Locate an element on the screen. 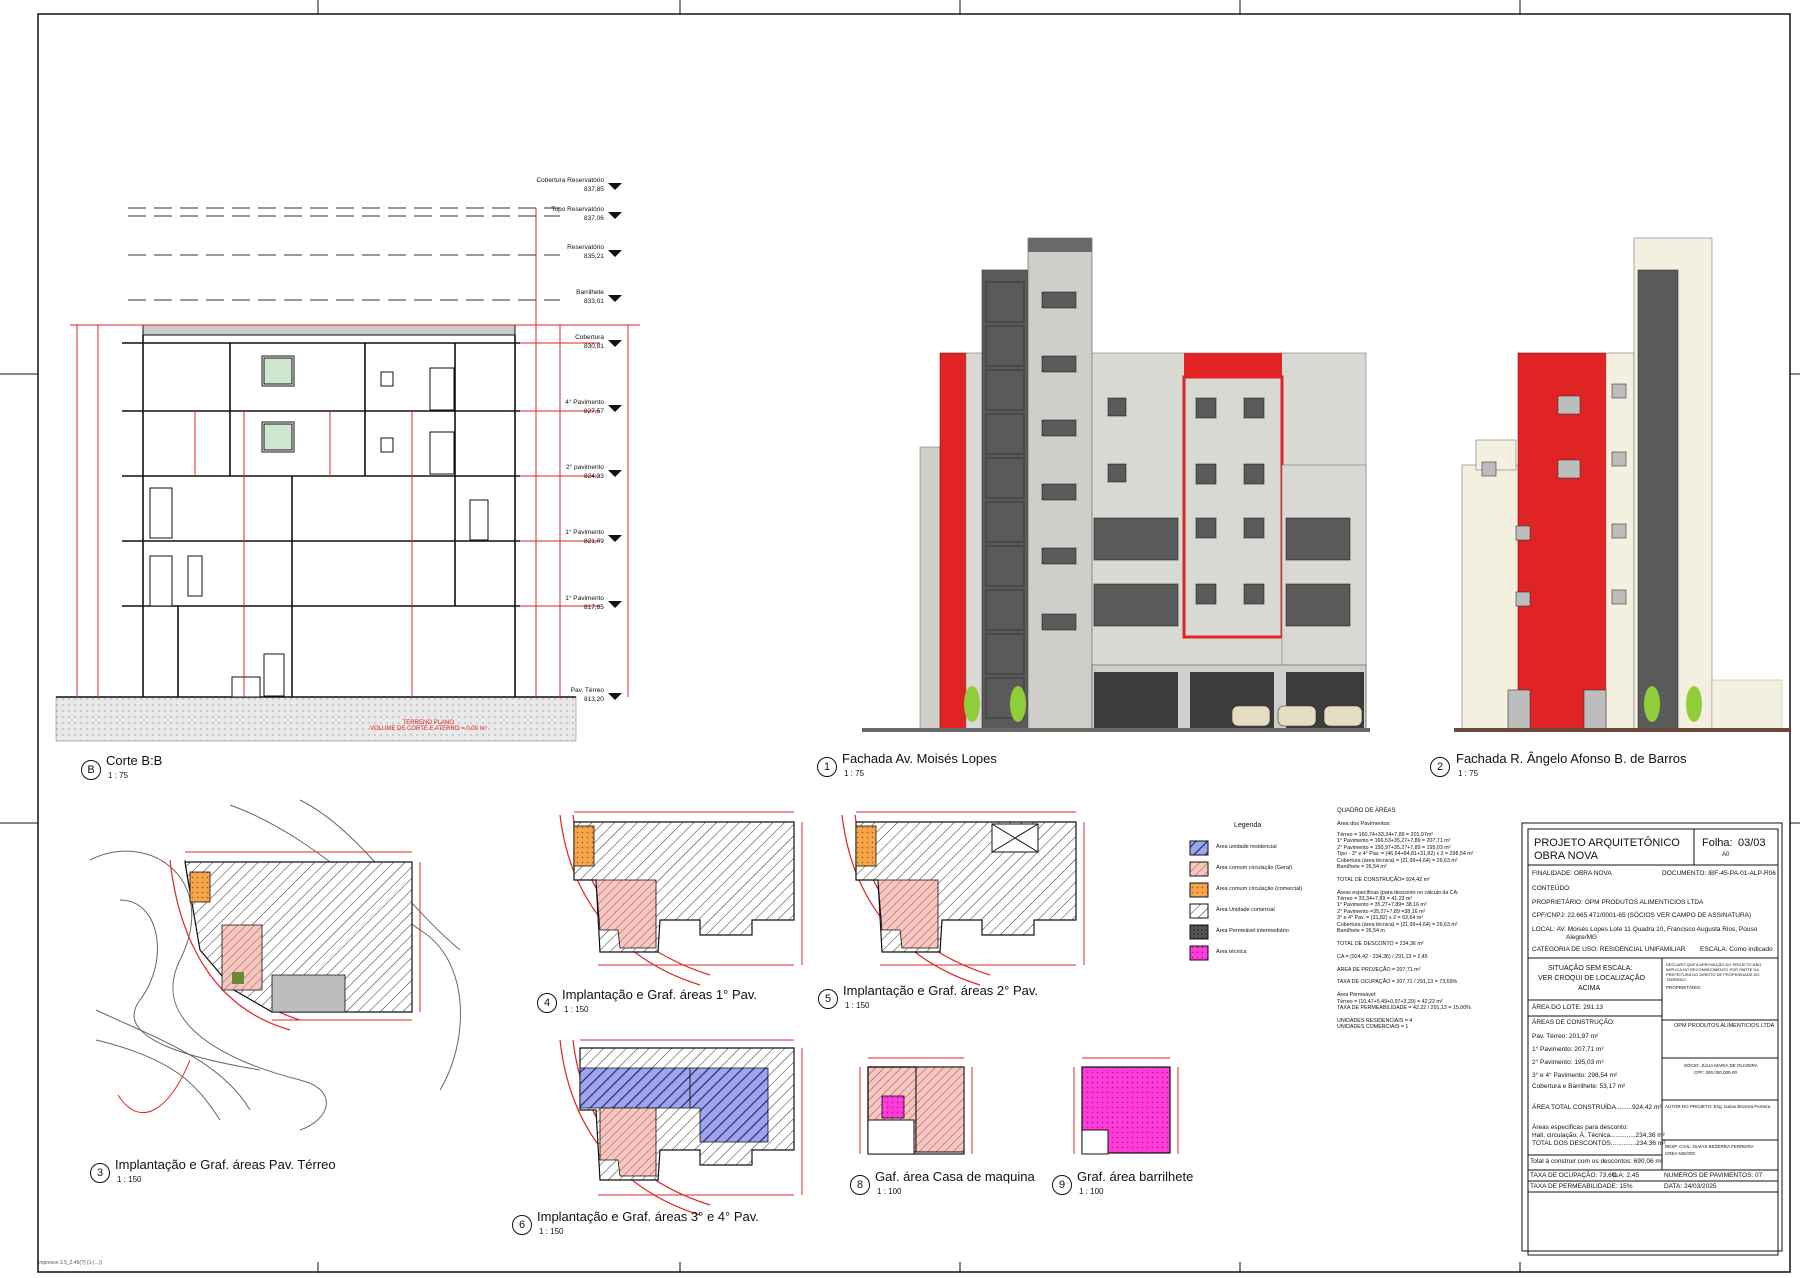  view-title-ground: Implantação e Graf. áreas Pav. Térreo is located at coordinates (225, 1164).